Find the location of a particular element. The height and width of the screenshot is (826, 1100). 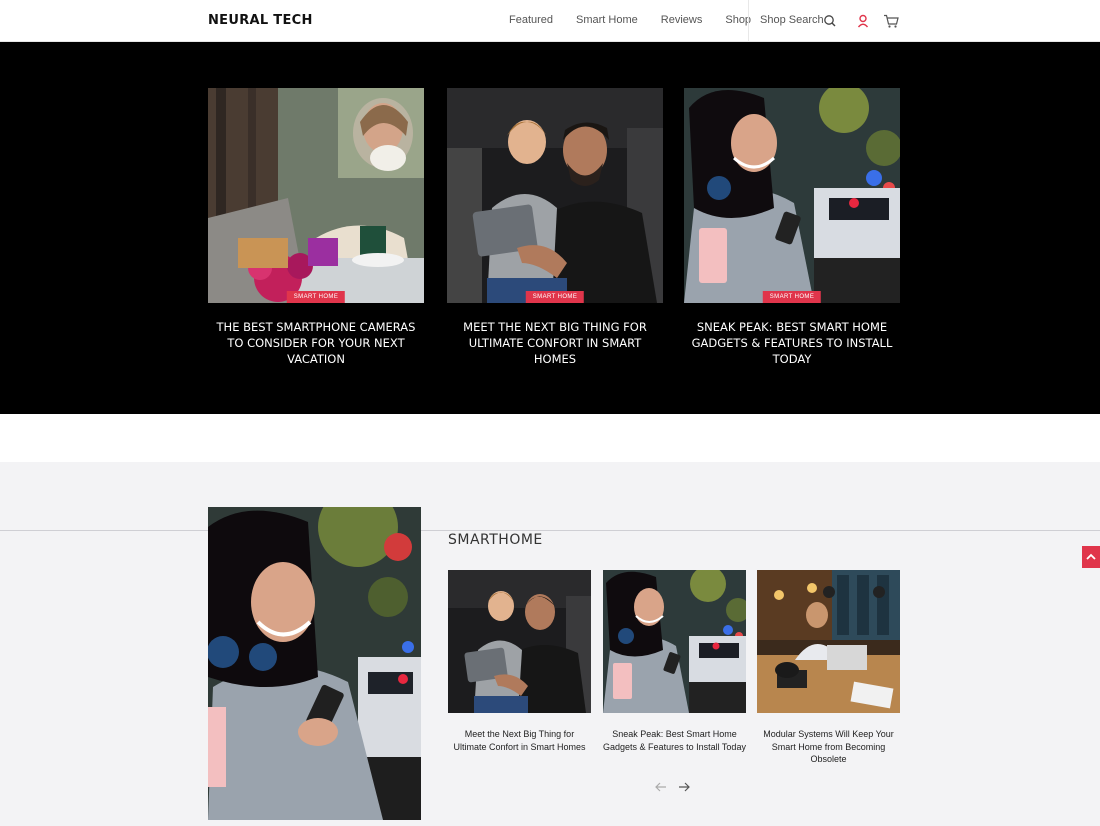

chevron-up-icon is located at coordinates (1091, 556).